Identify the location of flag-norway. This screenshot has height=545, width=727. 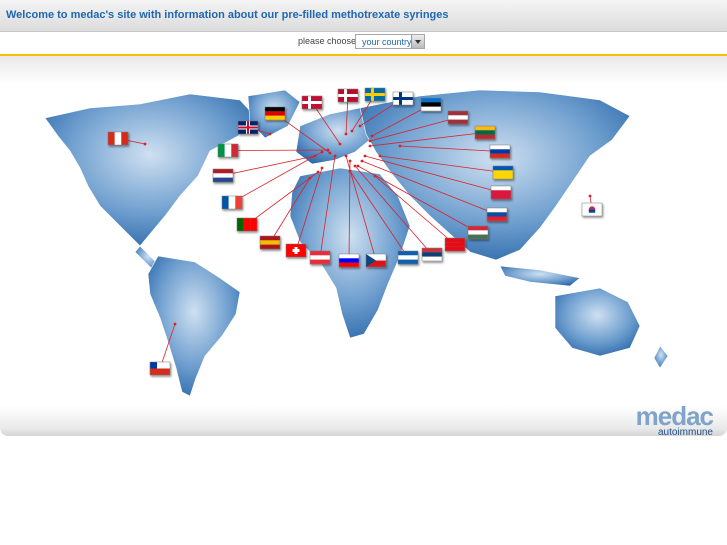
(348, 95).